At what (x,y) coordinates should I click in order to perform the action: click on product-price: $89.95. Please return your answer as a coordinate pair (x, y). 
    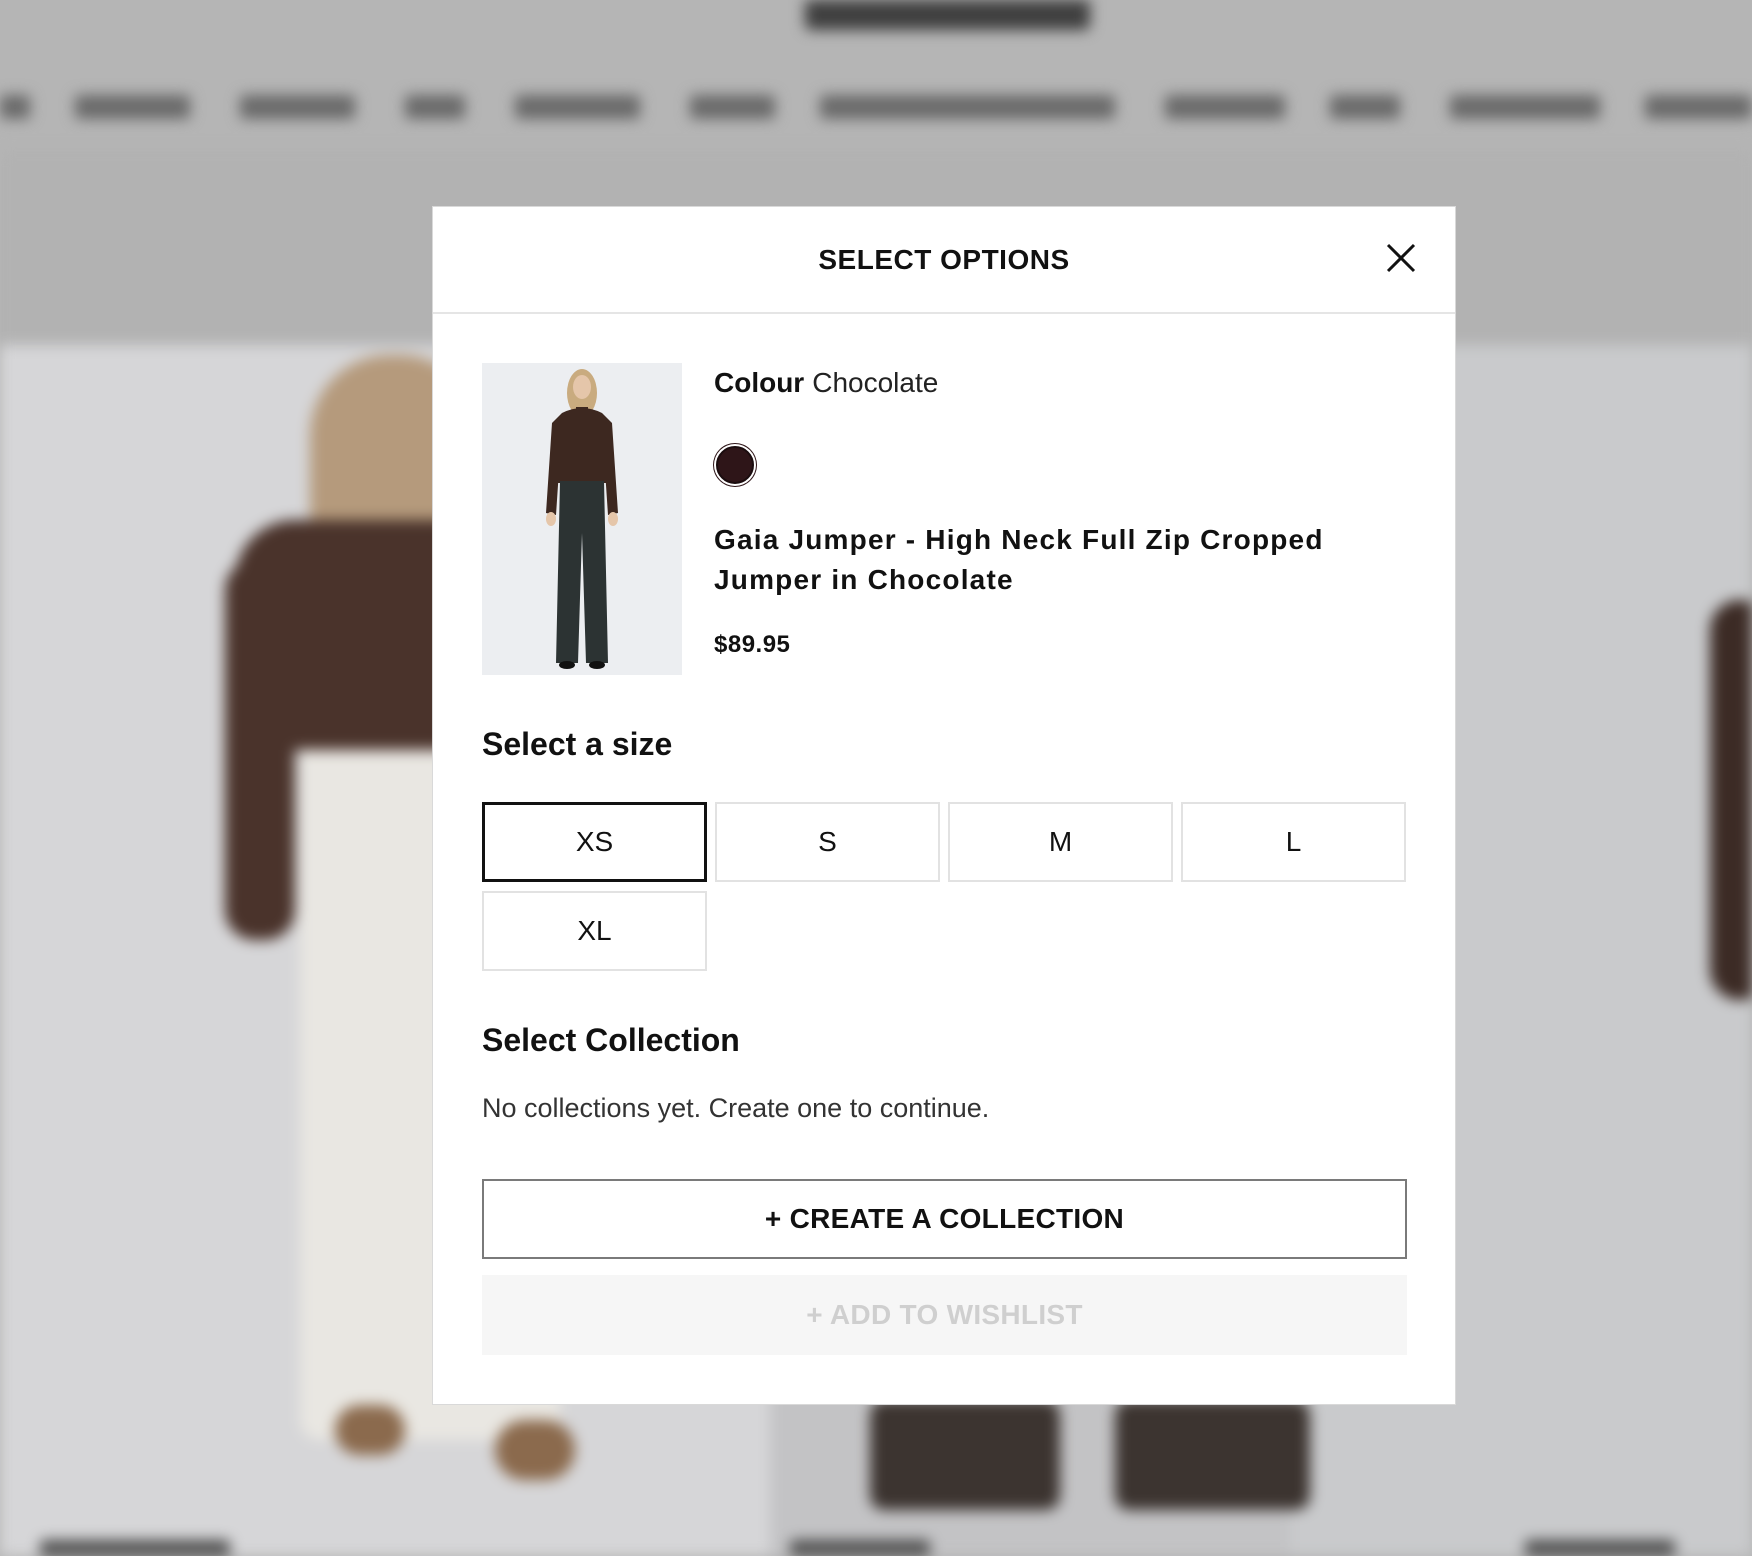
    Looking at the image, I should click on (752, 644).